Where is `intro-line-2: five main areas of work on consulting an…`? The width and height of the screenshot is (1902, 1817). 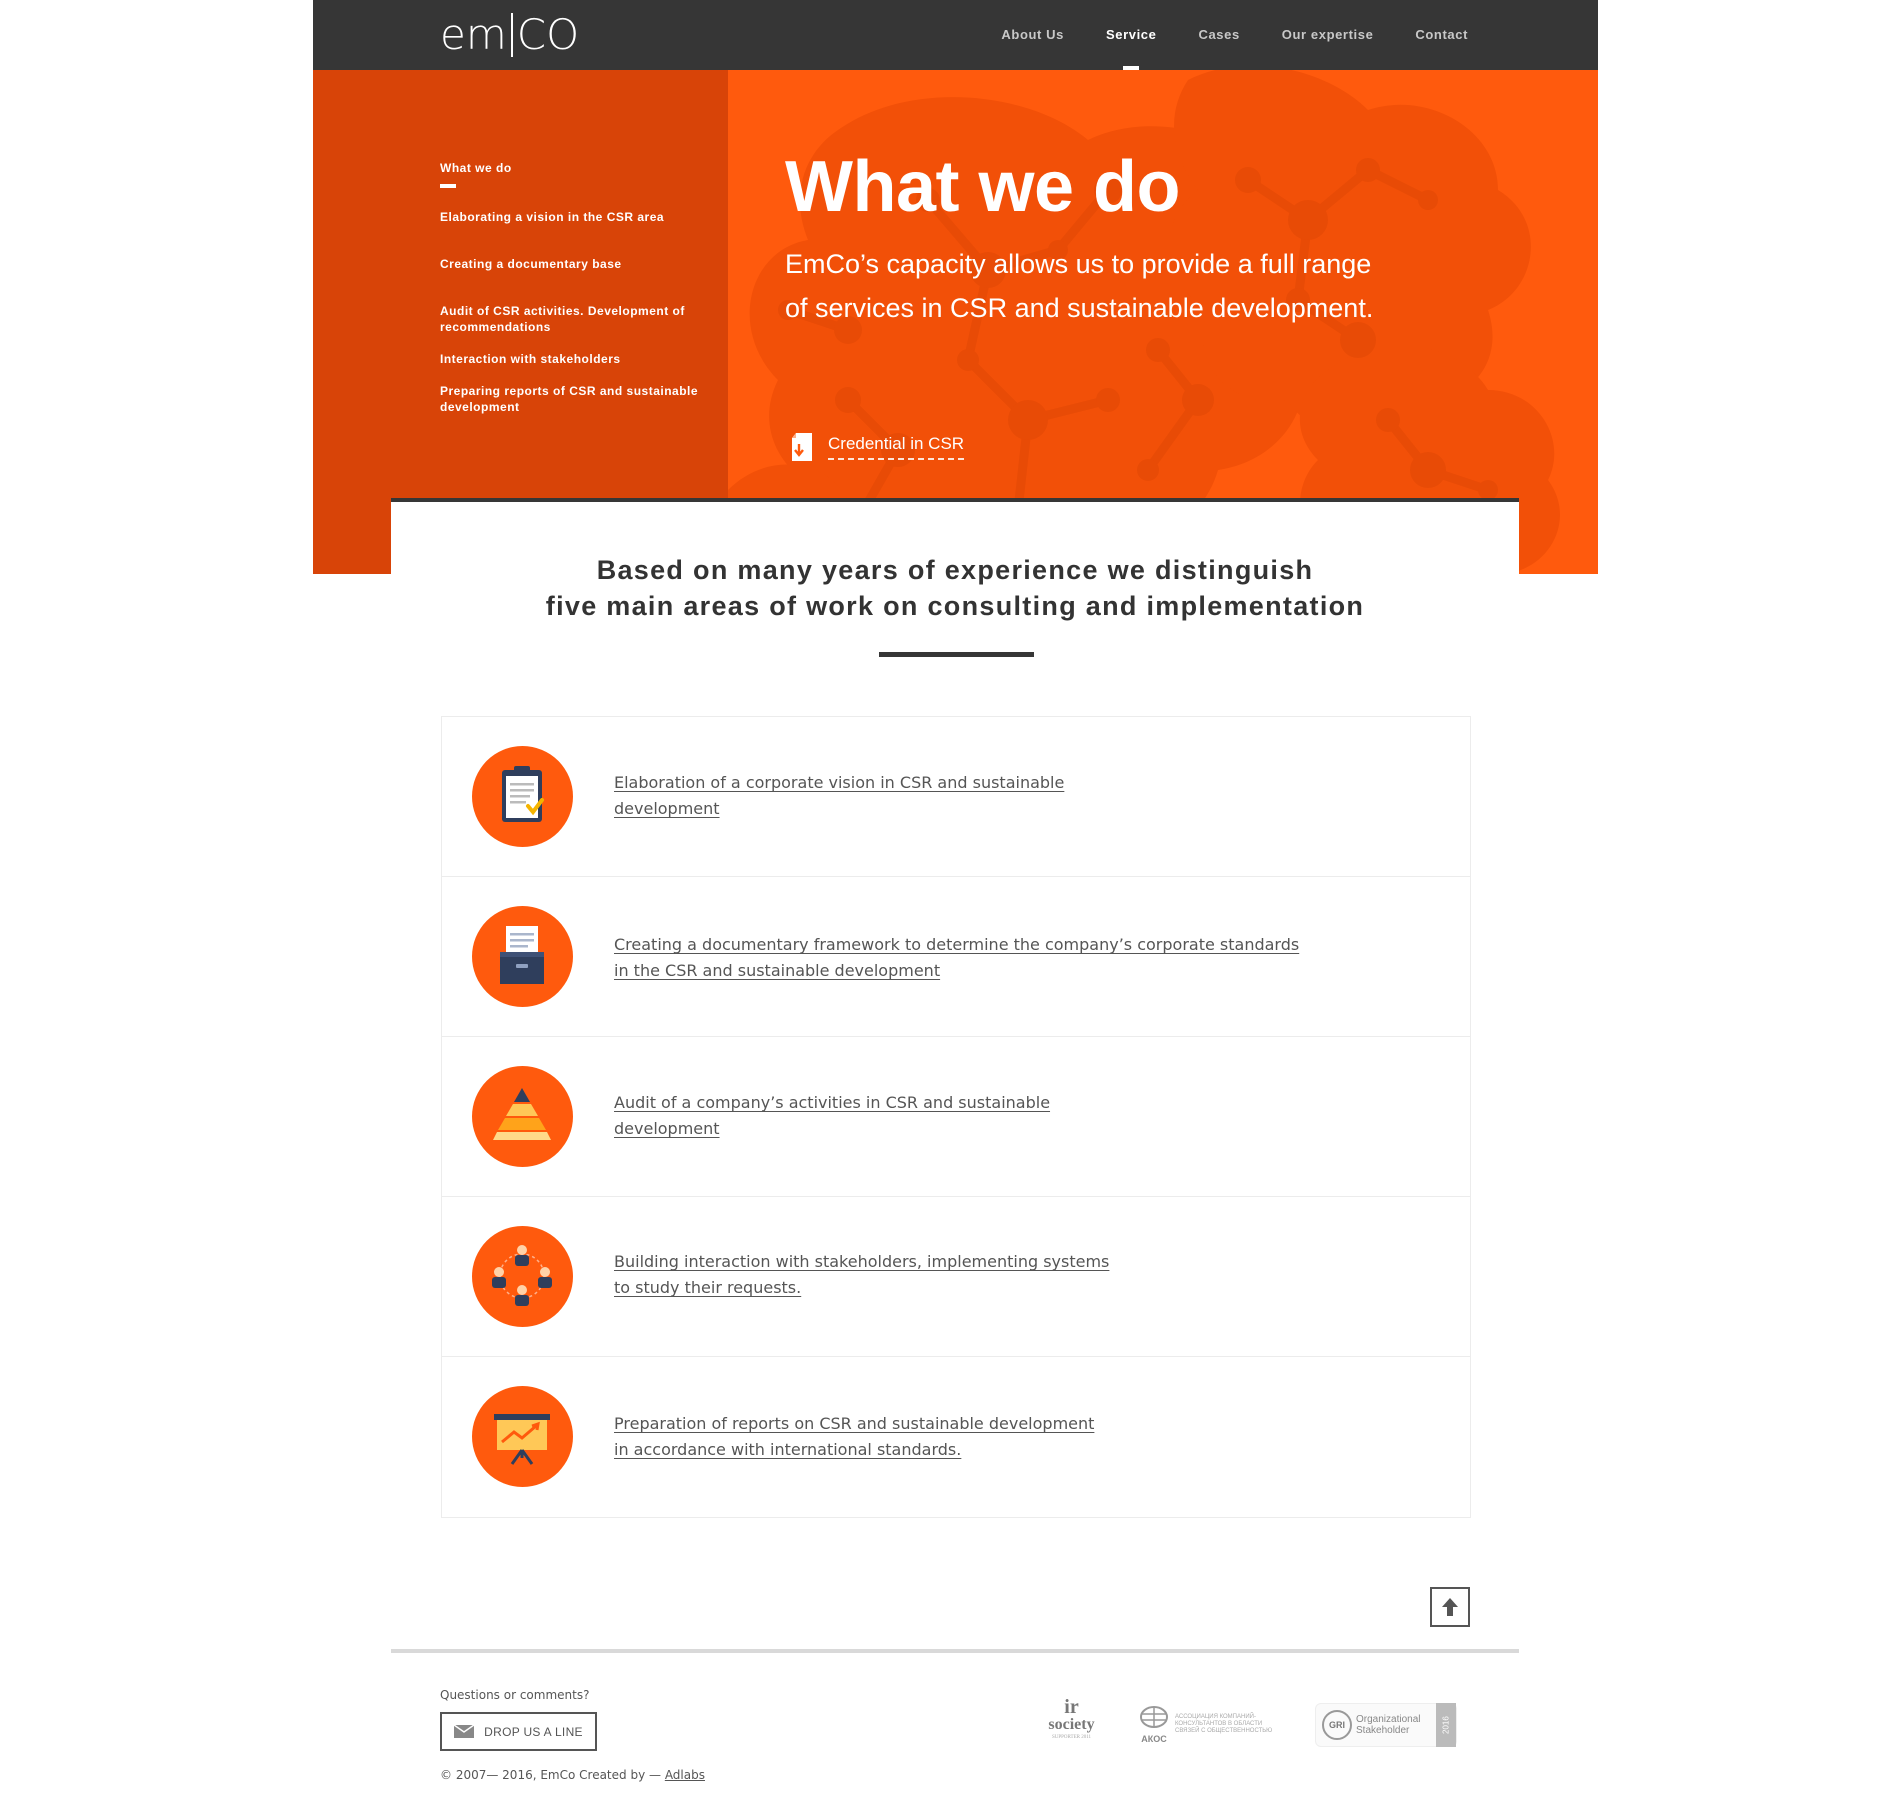
intro-line-2: five main areas of work on consulting an… is located at coordinates (955, 606).